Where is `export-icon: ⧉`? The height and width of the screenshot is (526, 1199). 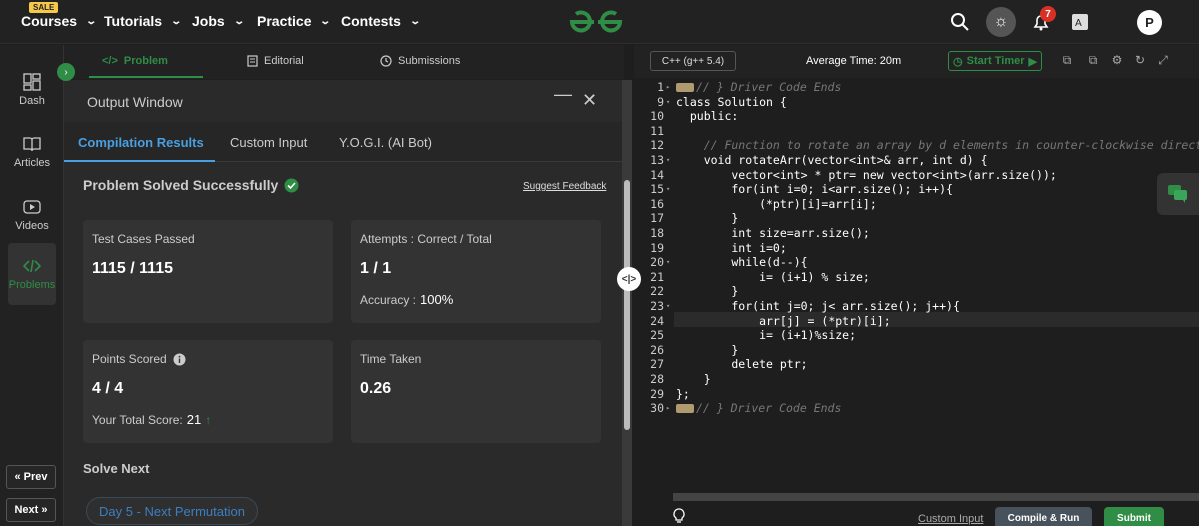
export-icon: ⧉ is located at coordinates (1093, 60).